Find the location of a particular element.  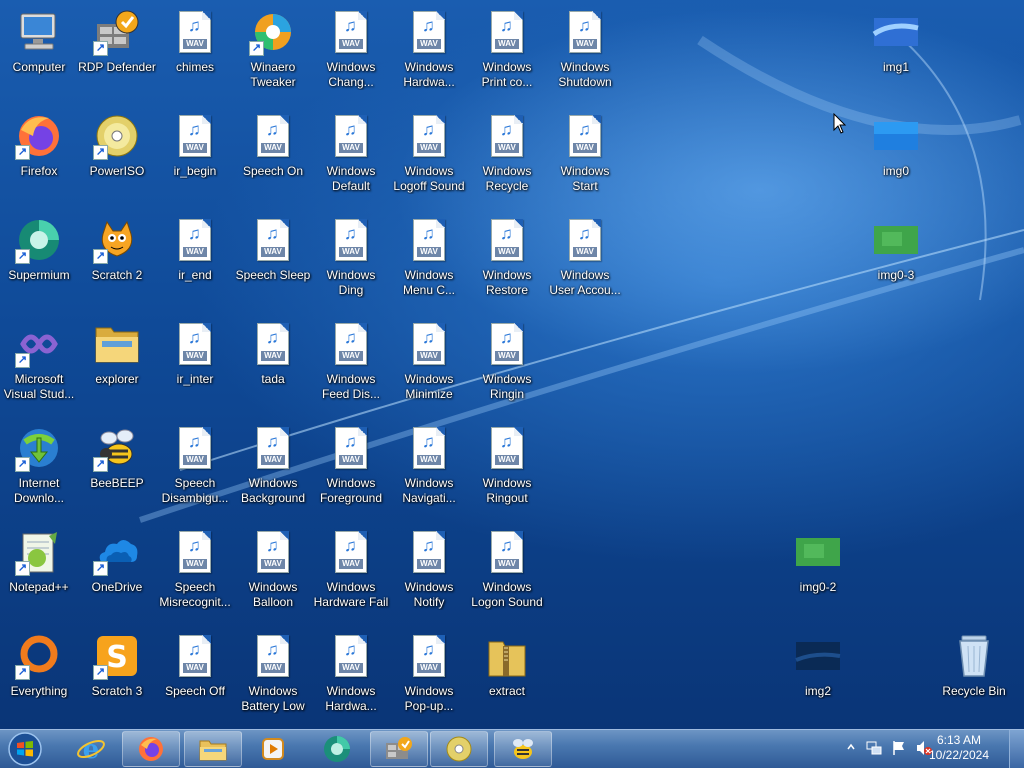

desktop-icon-label: img0-2 is located at coordinates (818, 587).